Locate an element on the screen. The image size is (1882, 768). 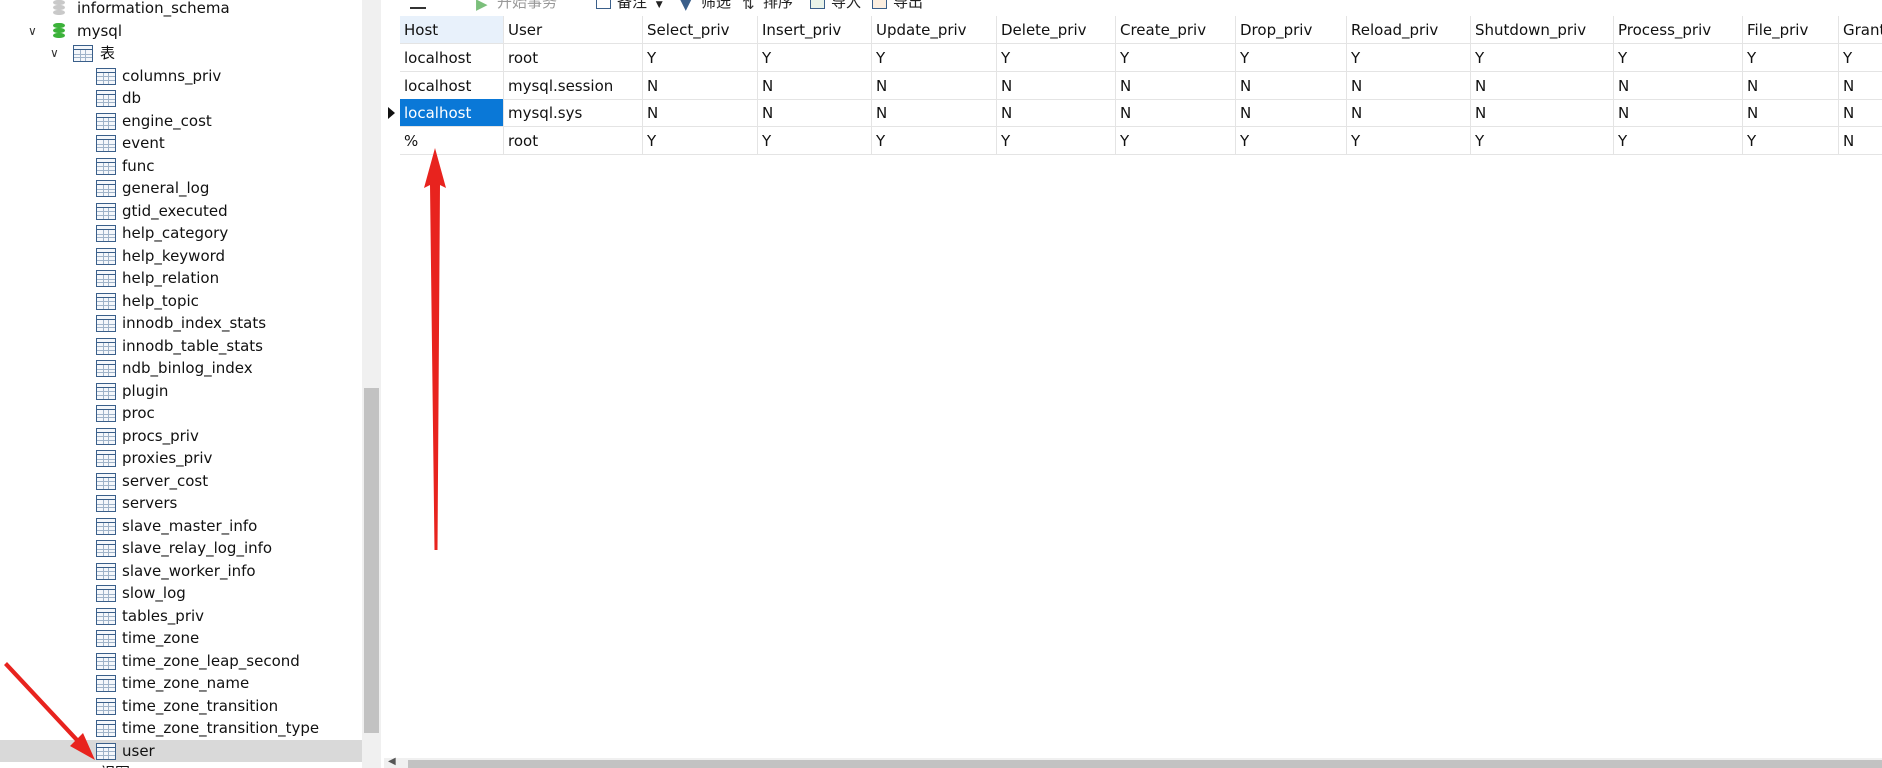
tree-item-table: help_relation is located at coordinates (181, 278).